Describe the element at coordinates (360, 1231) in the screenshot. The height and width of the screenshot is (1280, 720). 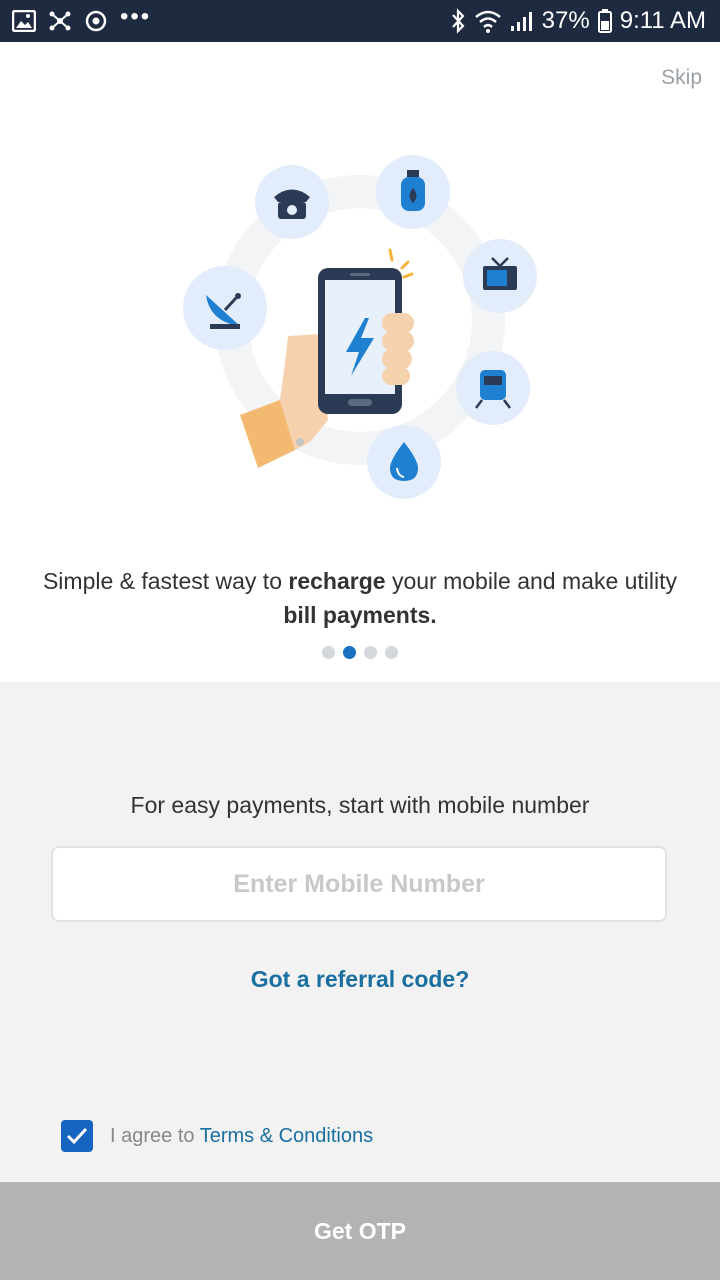
I see `get-otp-button: Get OTP` at that location.